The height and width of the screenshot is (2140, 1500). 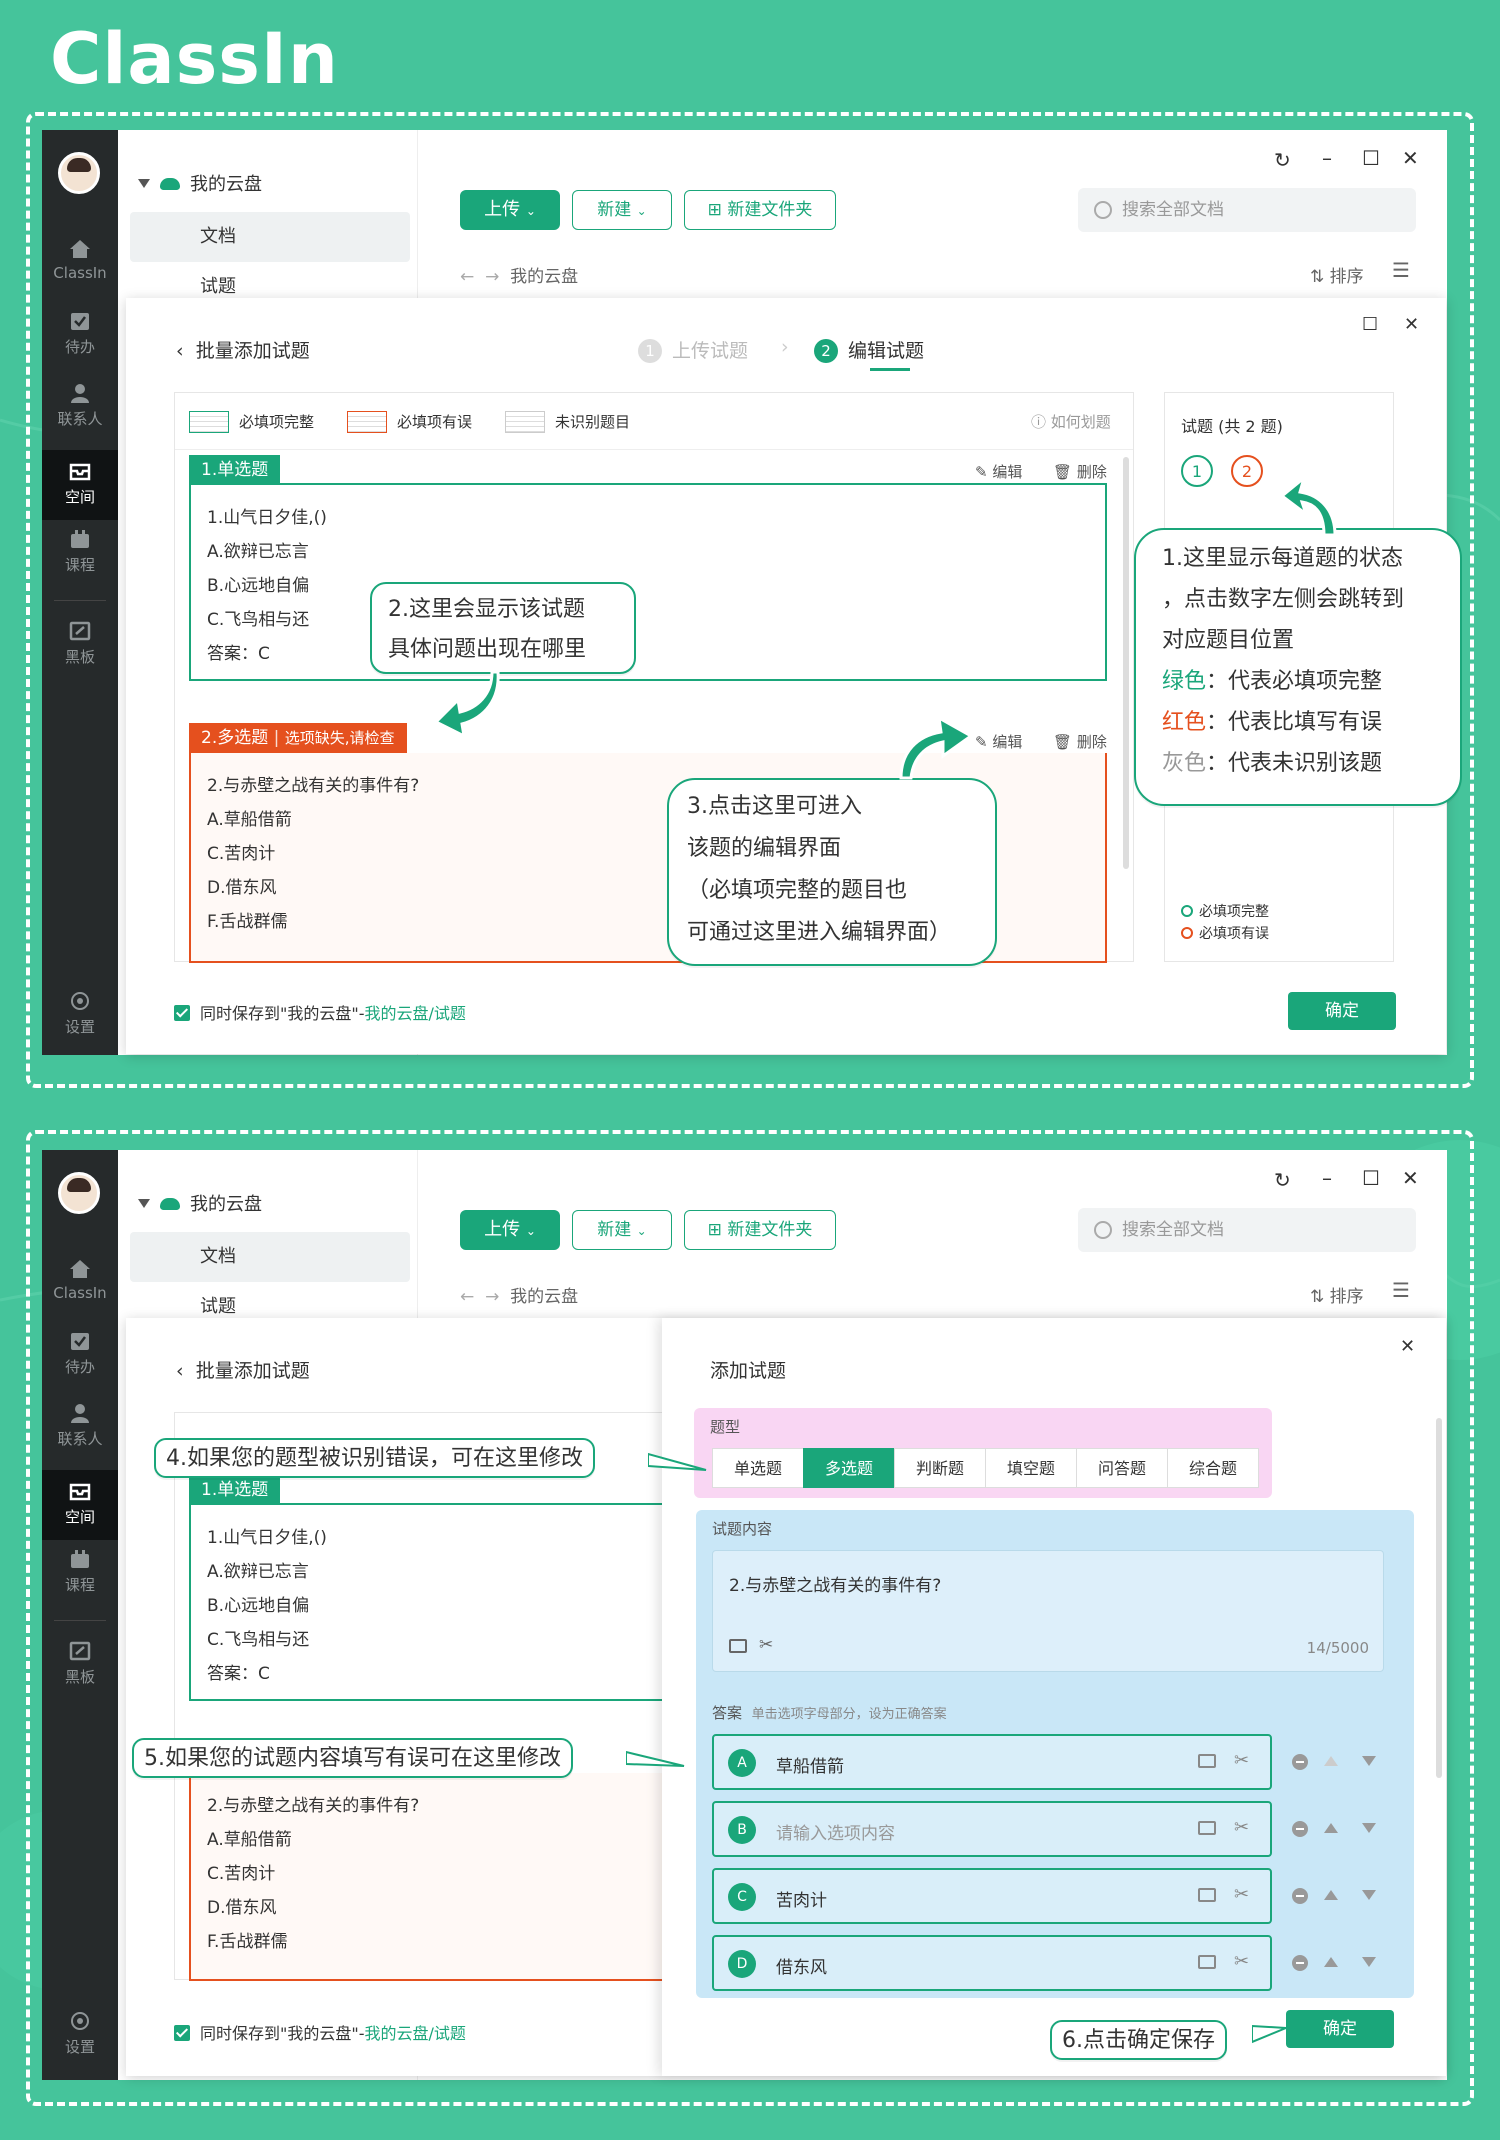 What do you see at coordinates (998, 741) in the screenshot?
I see `q2-edit-button: ✎ 编辑` at bounding box center [998, 741].